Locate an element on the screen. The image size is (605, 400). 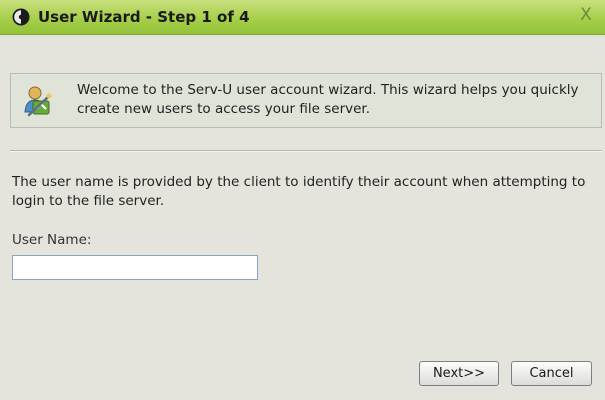
window-title: User Wizard - Step 1 of 4 is located at coordinates (144, 17).